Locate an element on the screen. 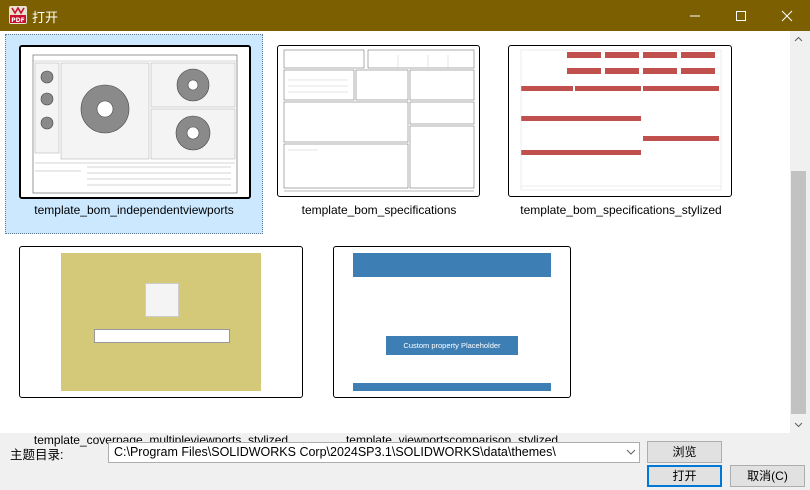  gear-drawing-preview is located at coordinates (135, 122).